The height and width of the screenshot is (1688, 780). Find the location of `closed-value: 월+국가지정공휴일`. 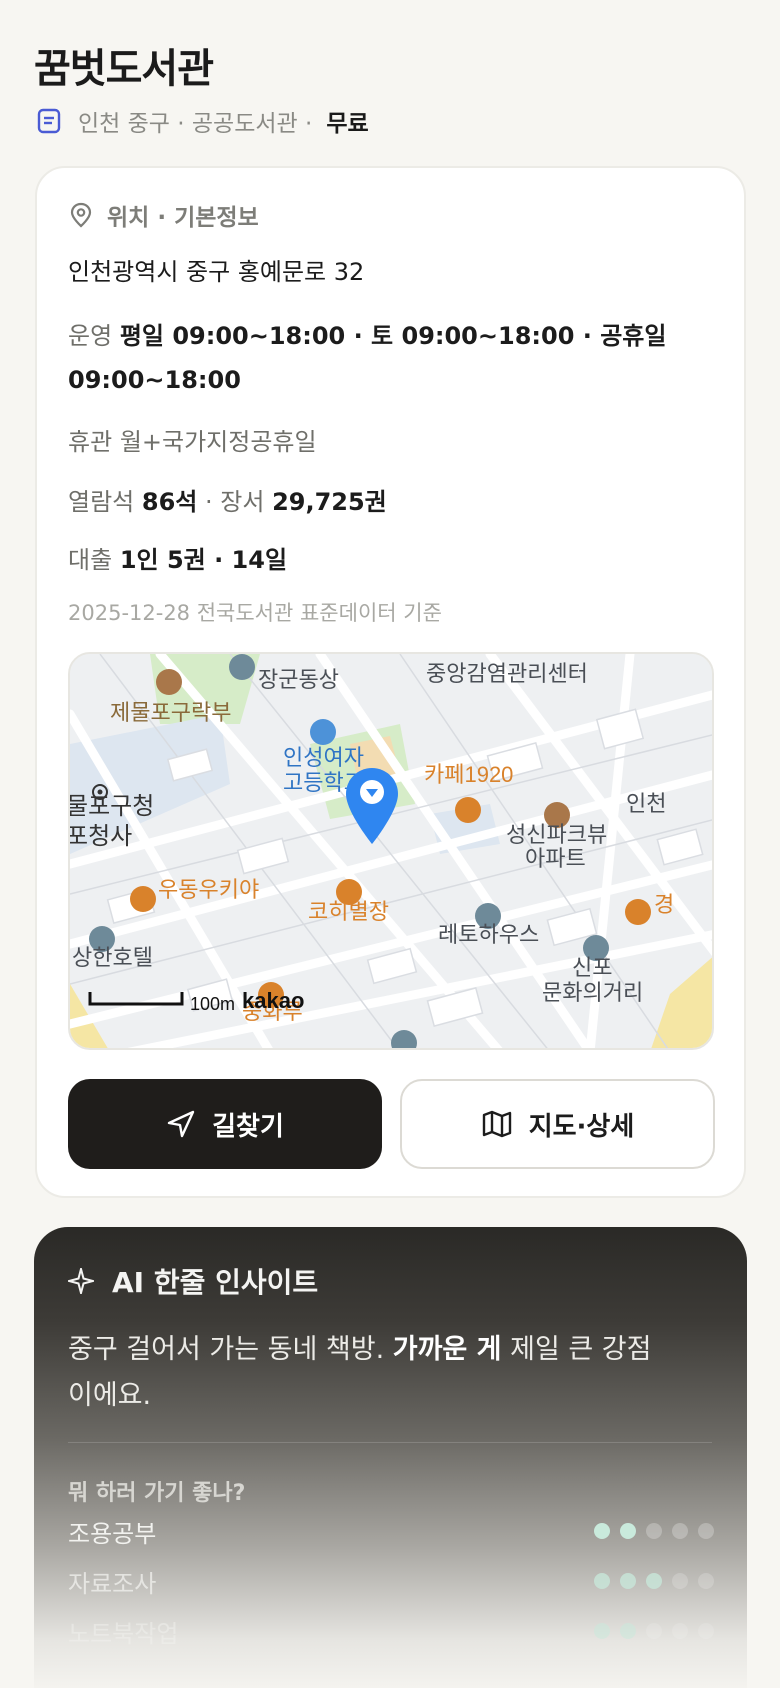

closed-value: 월+국가지정공휴일 is located at coordinates (218, 442).